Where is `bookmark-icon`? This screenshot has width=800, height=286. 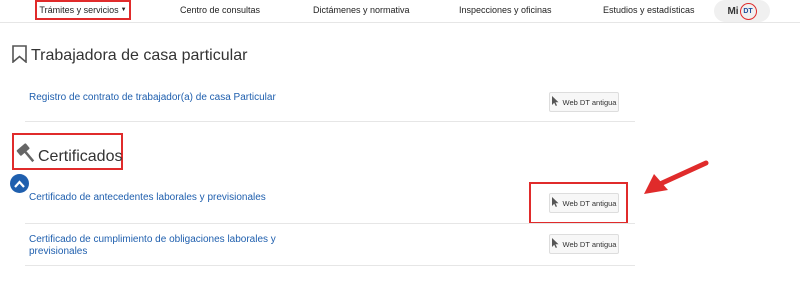 bookmark-icon is located at coordinates (19, 54).